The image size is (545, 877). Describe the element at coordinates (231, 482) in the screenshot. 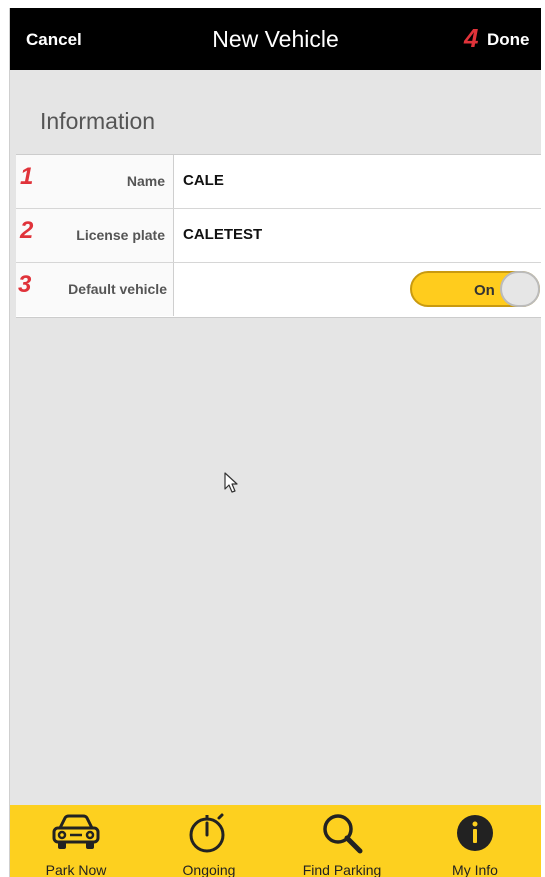

I see `mouse-cursor-icon` at that location.